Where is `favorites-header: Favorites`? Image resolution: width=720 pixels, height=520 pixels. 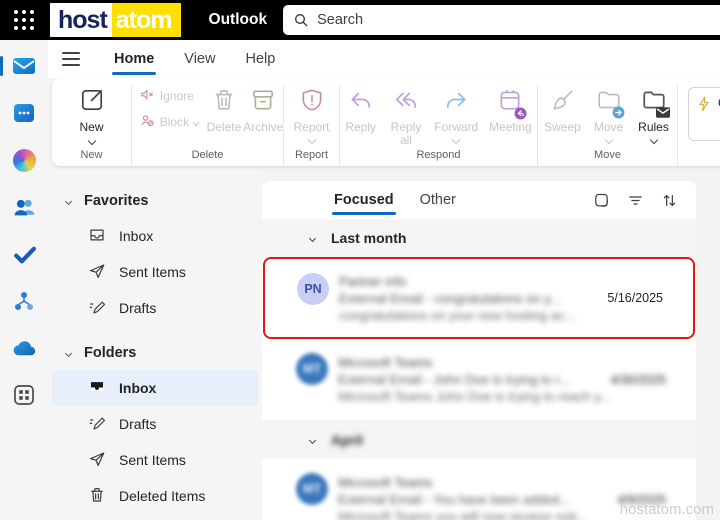 favorites-header: Favorites is located at coordinates (155, 201).